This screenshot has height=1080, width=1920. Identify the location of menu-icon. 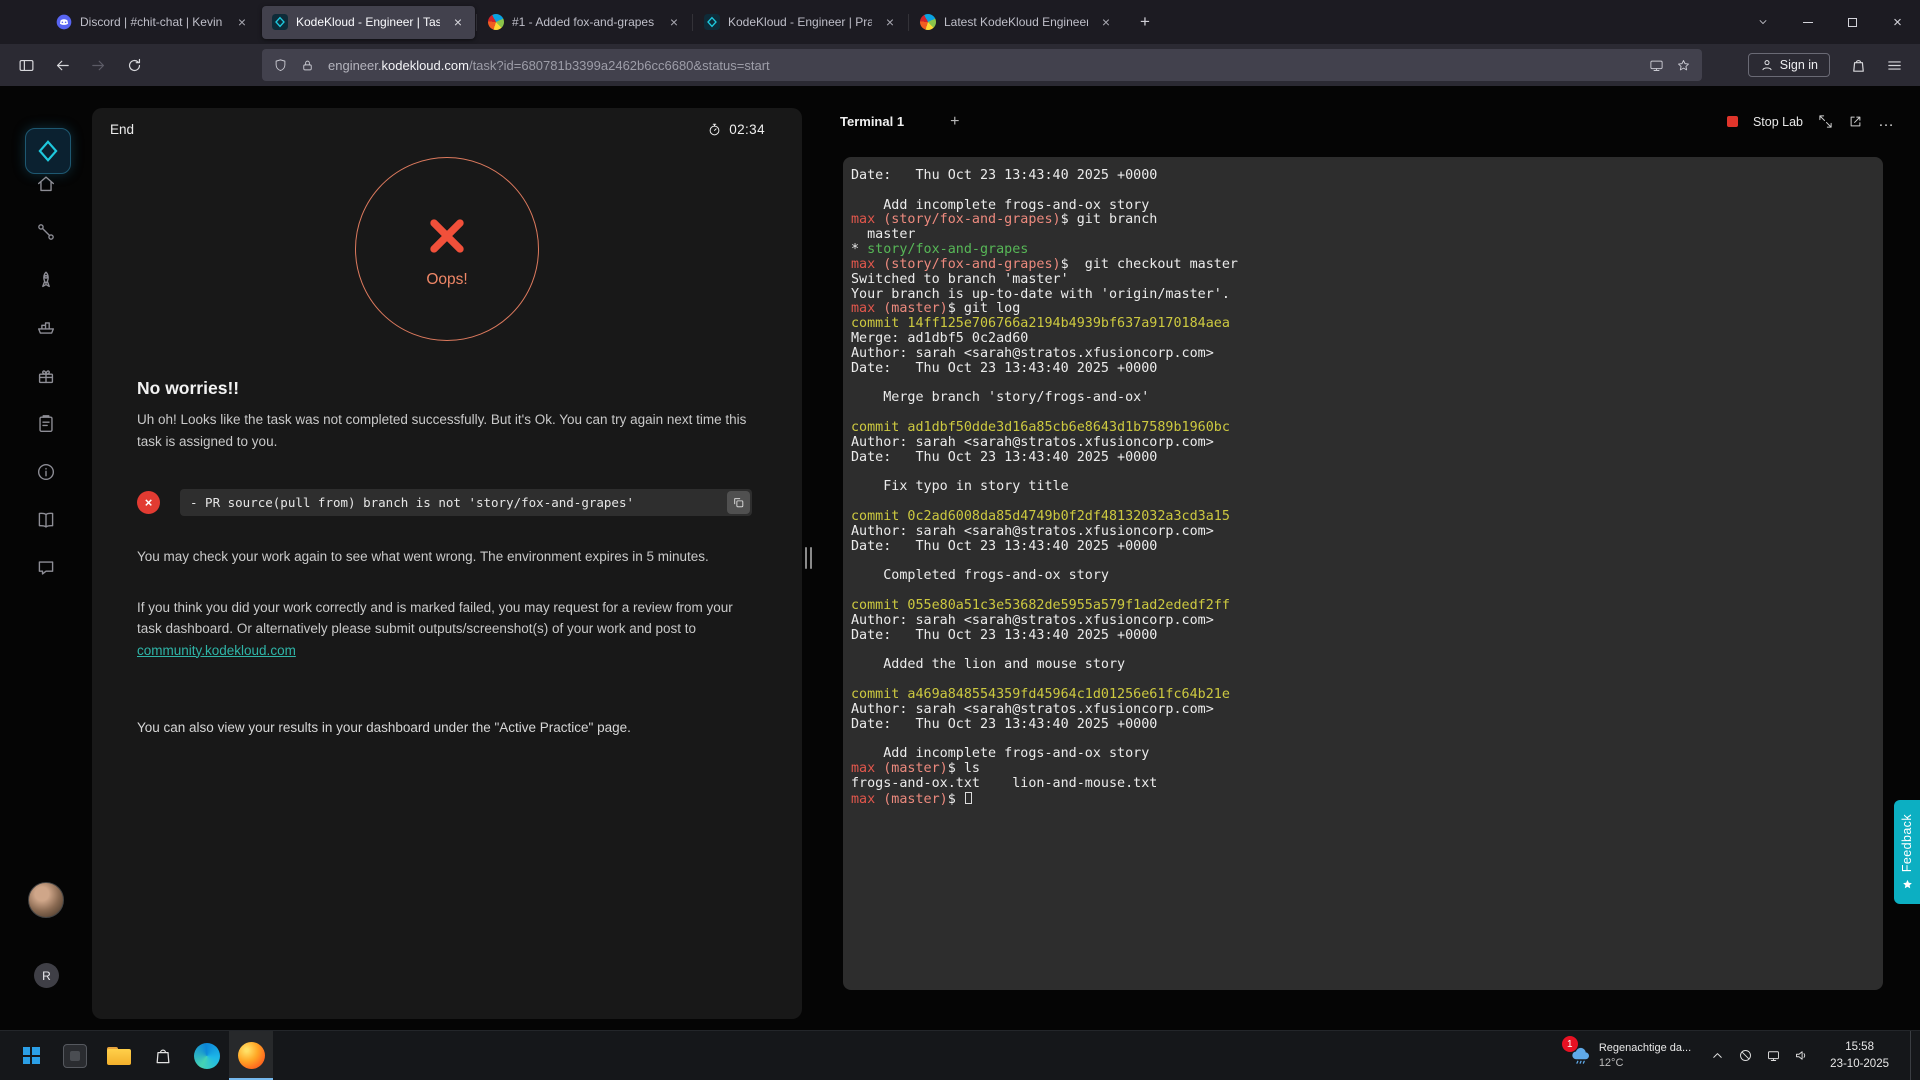
(1894, 65).